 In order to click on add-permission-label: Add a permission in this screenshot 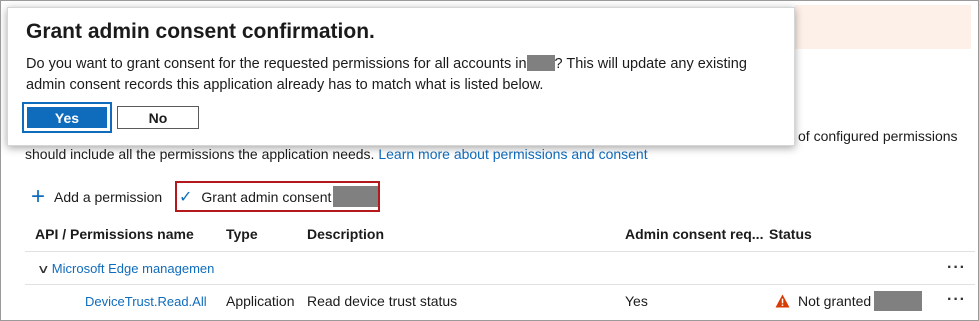, I will do `click(108, 197)`.